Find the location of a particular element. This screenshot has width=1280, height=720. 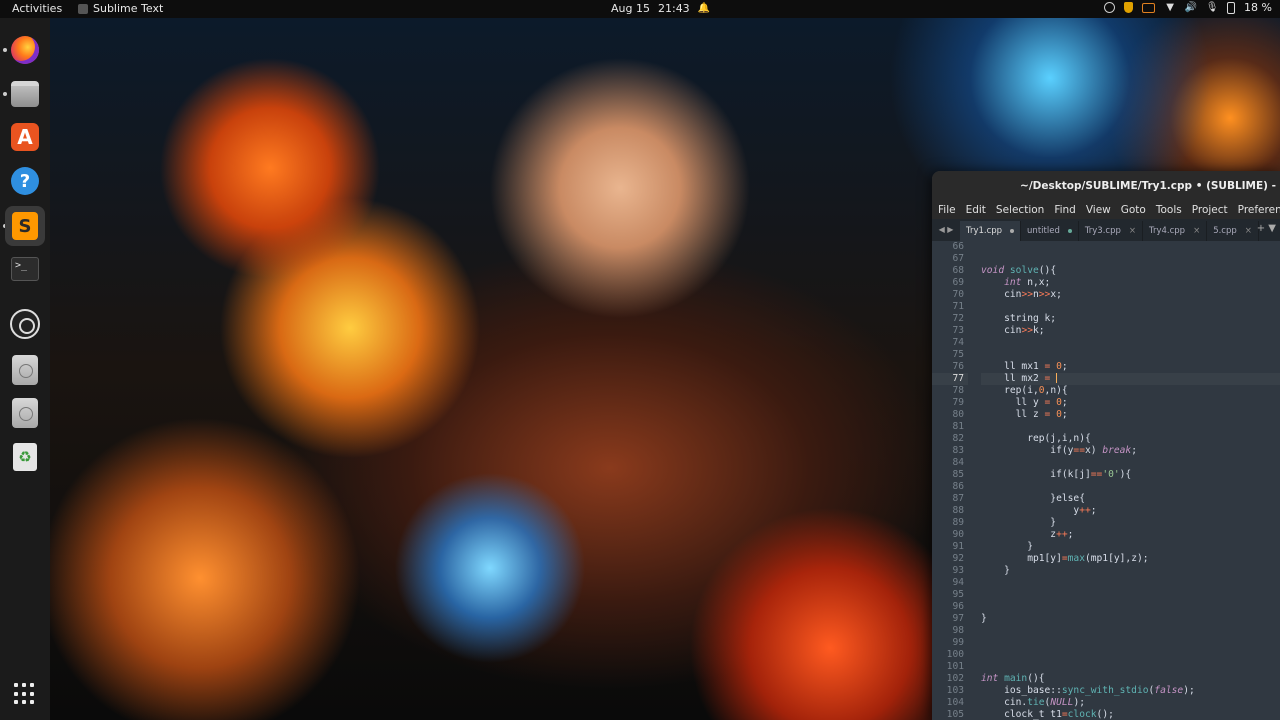

dock-files is located at coordinates (25, 94).